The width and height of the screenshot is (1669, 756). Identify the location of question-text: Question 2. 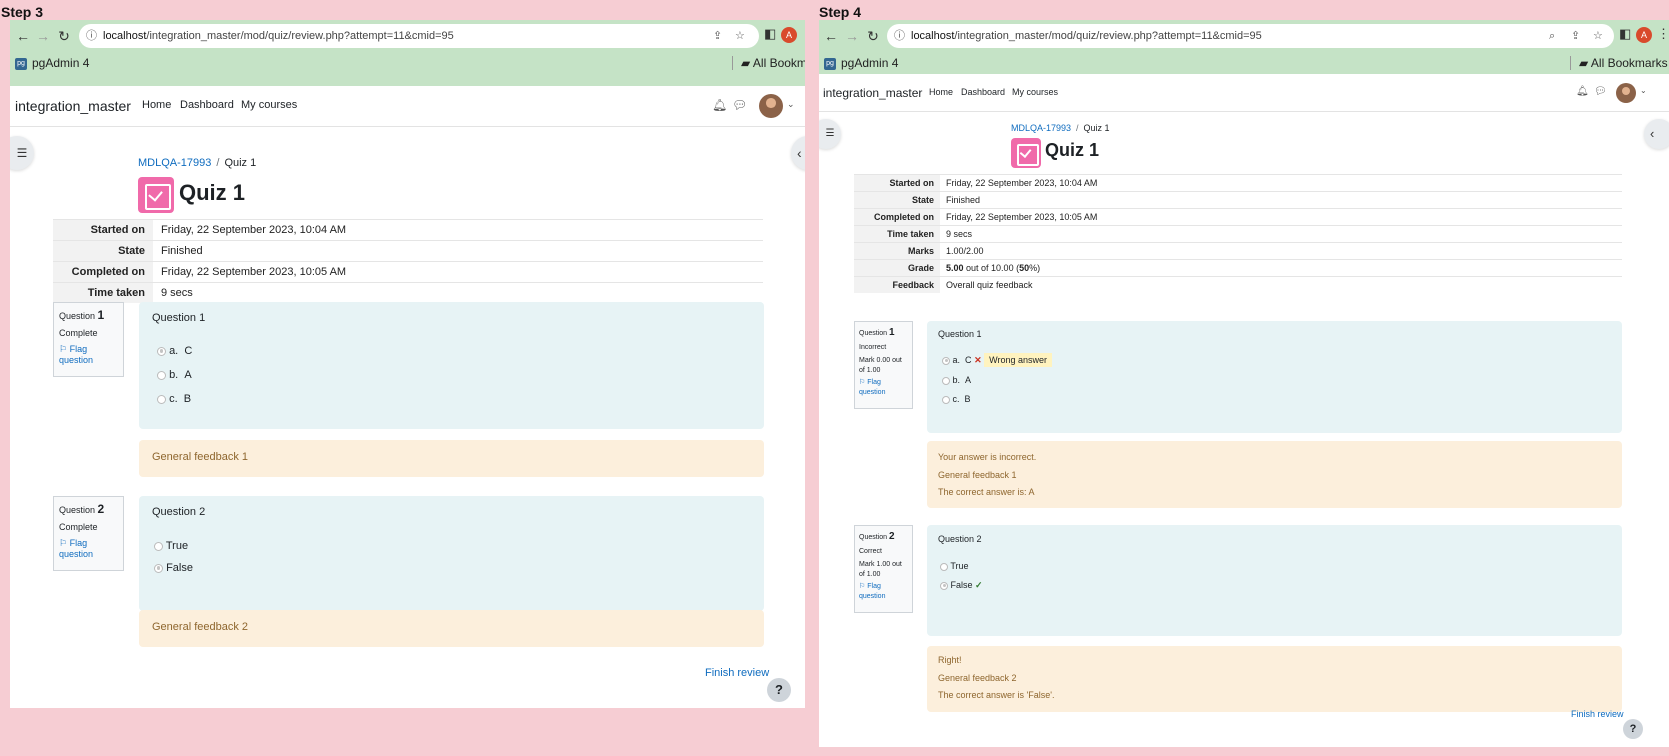
(960, 539).